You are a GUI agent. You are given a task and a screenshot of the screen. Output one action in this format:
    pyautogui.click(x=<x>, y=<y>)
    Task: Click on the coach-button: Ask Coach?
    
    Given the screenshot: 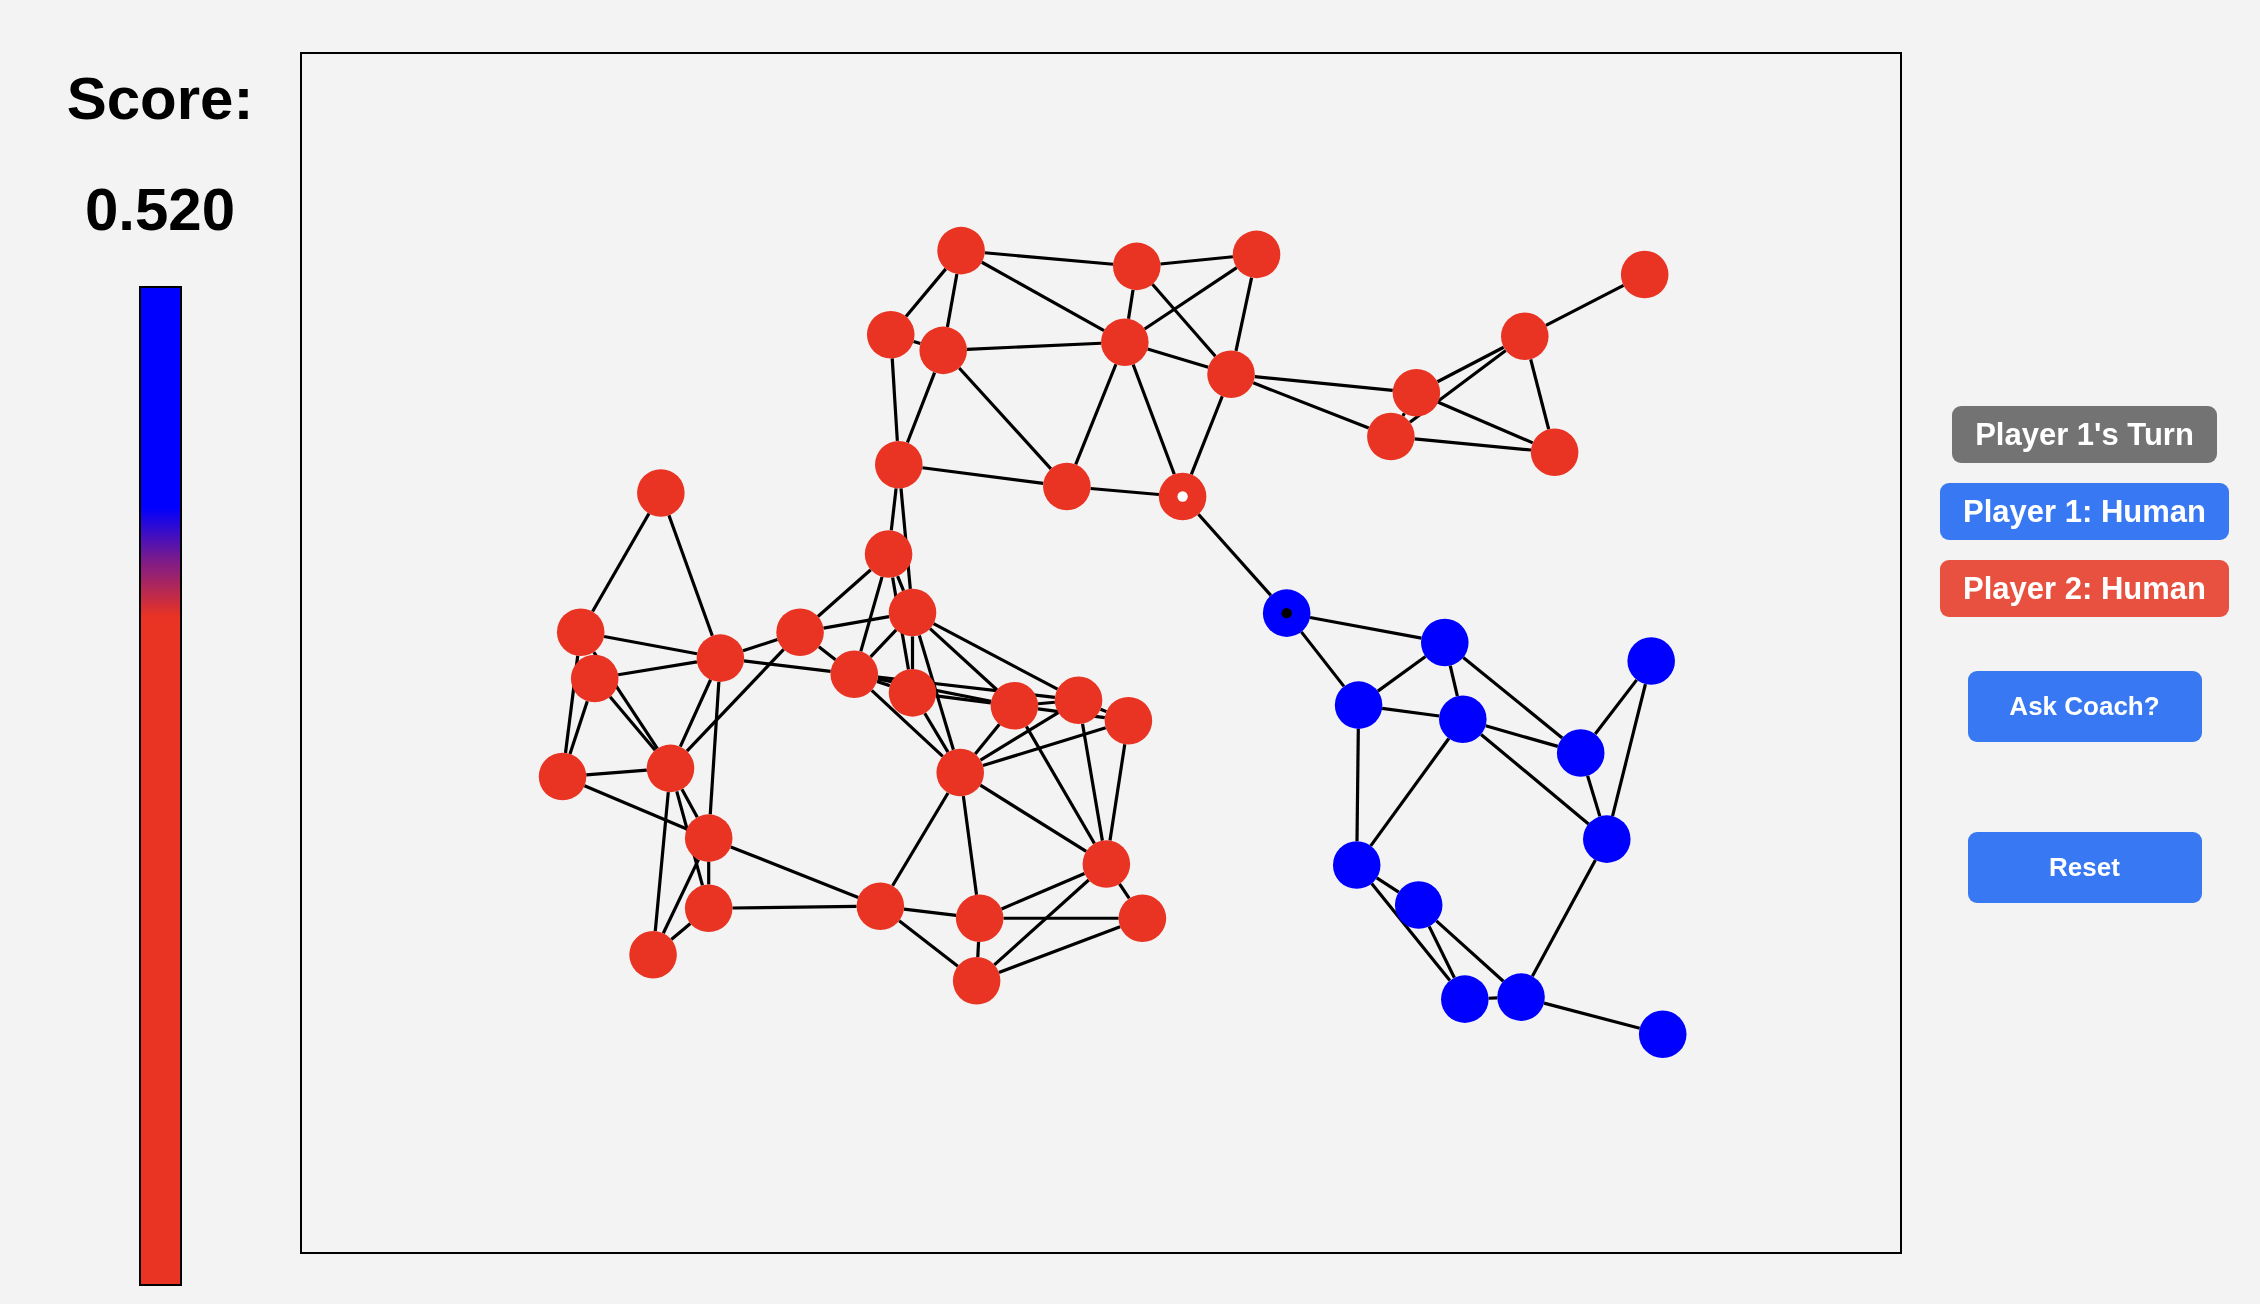 What is the action you would take?
    pyautogui.click(x=2084, y=706)
    